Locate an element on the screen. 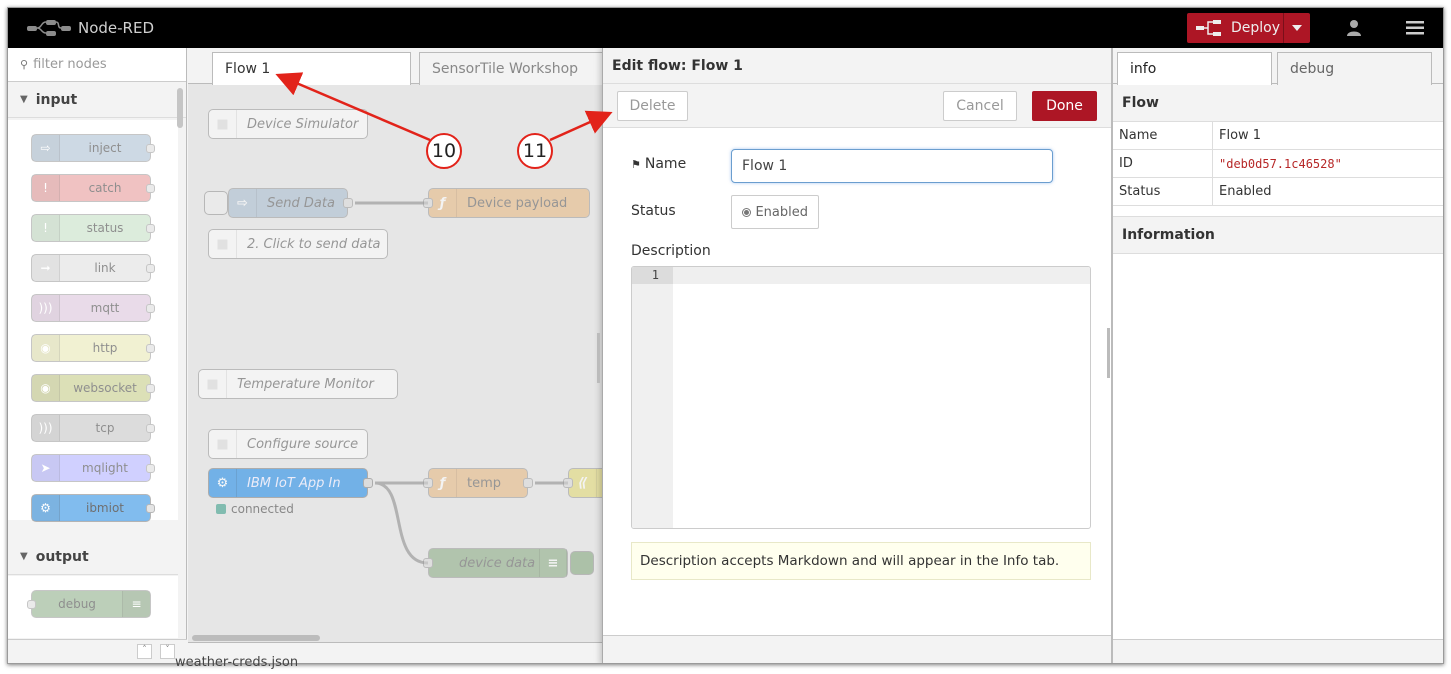  palette-node-tcp: ))) tcp is located at coordinates (93, 428).